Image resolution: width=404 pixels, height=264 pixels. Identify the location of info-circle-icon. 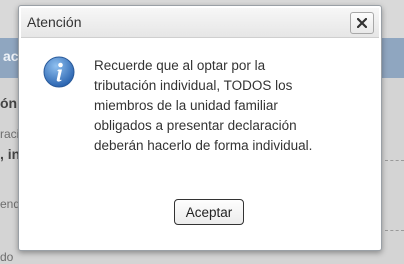
(59, 72).